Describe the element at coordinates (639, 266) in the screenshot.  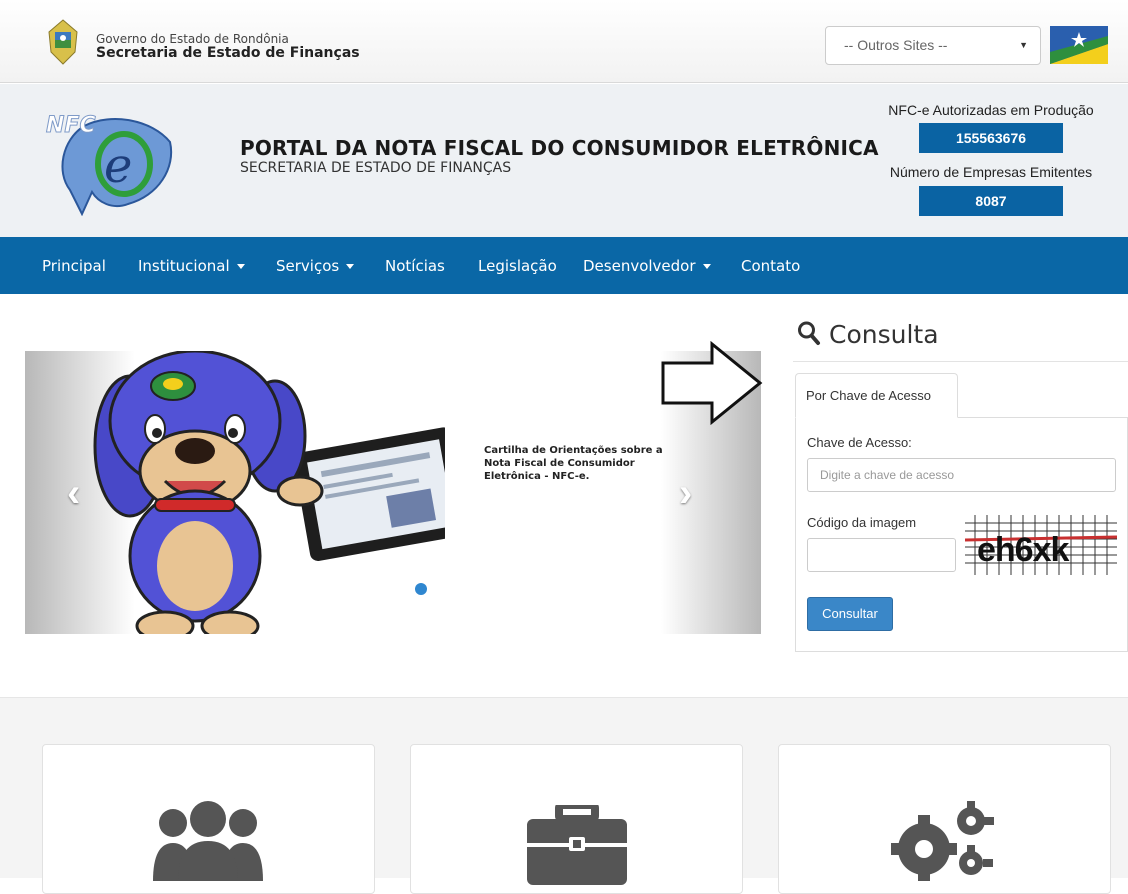
I see `nav-desenvolvedor-label: Desenvolvedor` at that location.